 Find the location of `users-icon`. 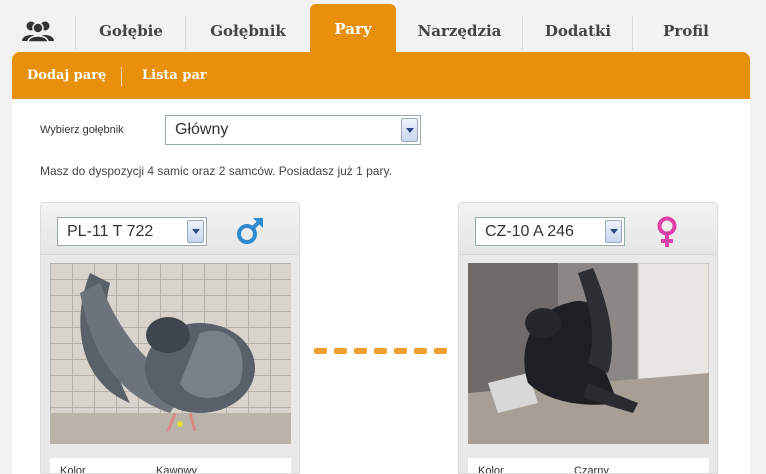

users-icon is located at coordinates (38, 31).